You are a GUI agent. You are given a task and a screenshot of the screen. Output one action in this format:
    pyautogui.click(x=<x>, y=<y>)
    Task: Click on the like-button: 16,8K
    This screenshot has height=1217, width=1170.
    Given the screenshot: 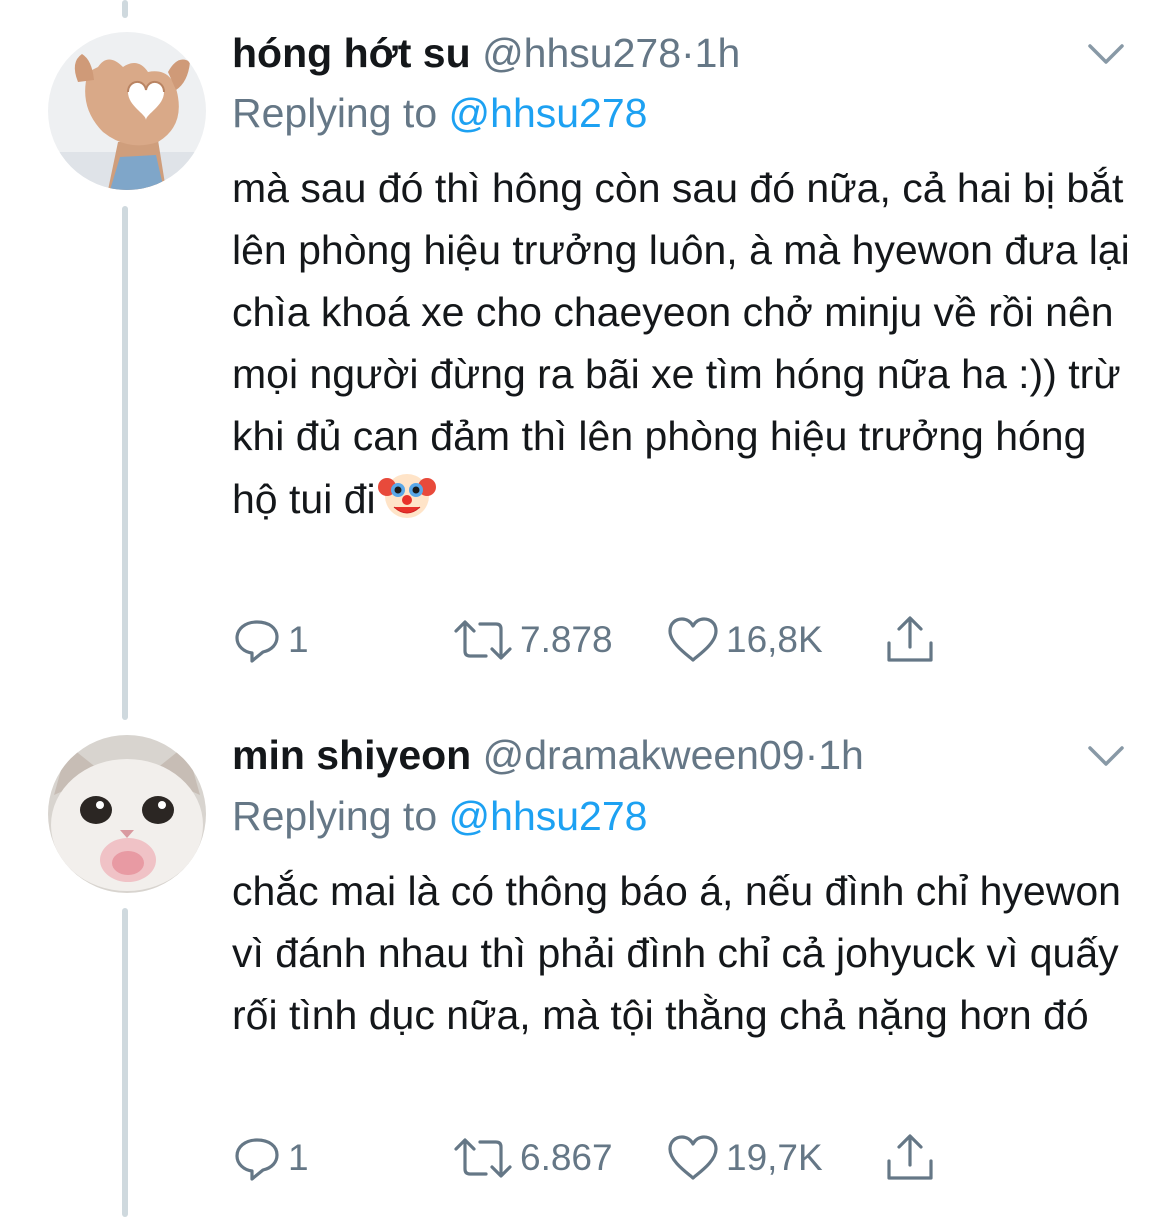 What is the action you would take?
    pyautogui.click(x=744, y=640)
    